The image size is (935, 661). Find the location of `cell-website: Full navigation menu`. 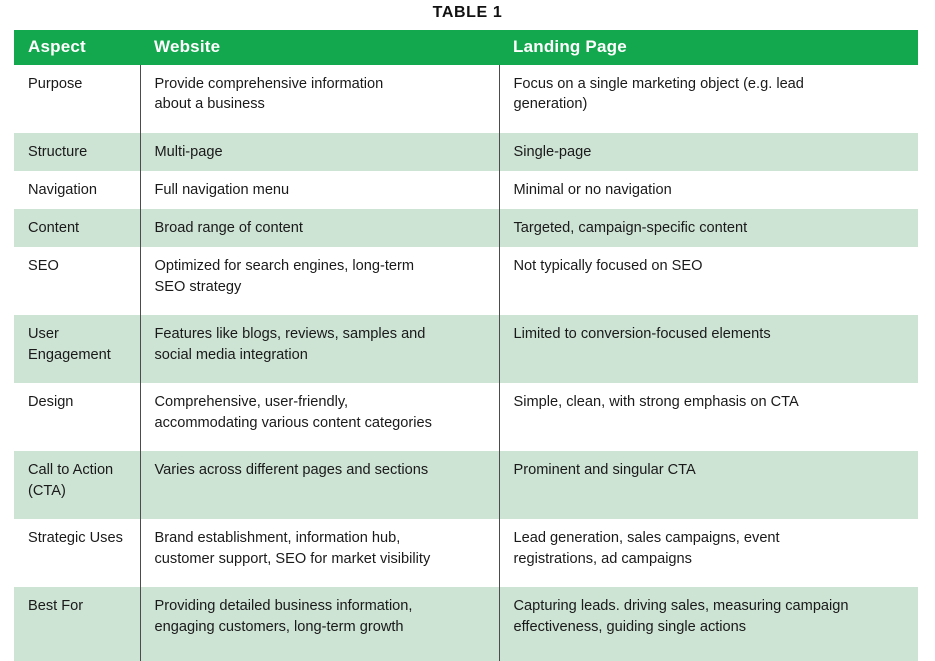

cell-website: Full navigation menu is located at coordinates (222, 190).